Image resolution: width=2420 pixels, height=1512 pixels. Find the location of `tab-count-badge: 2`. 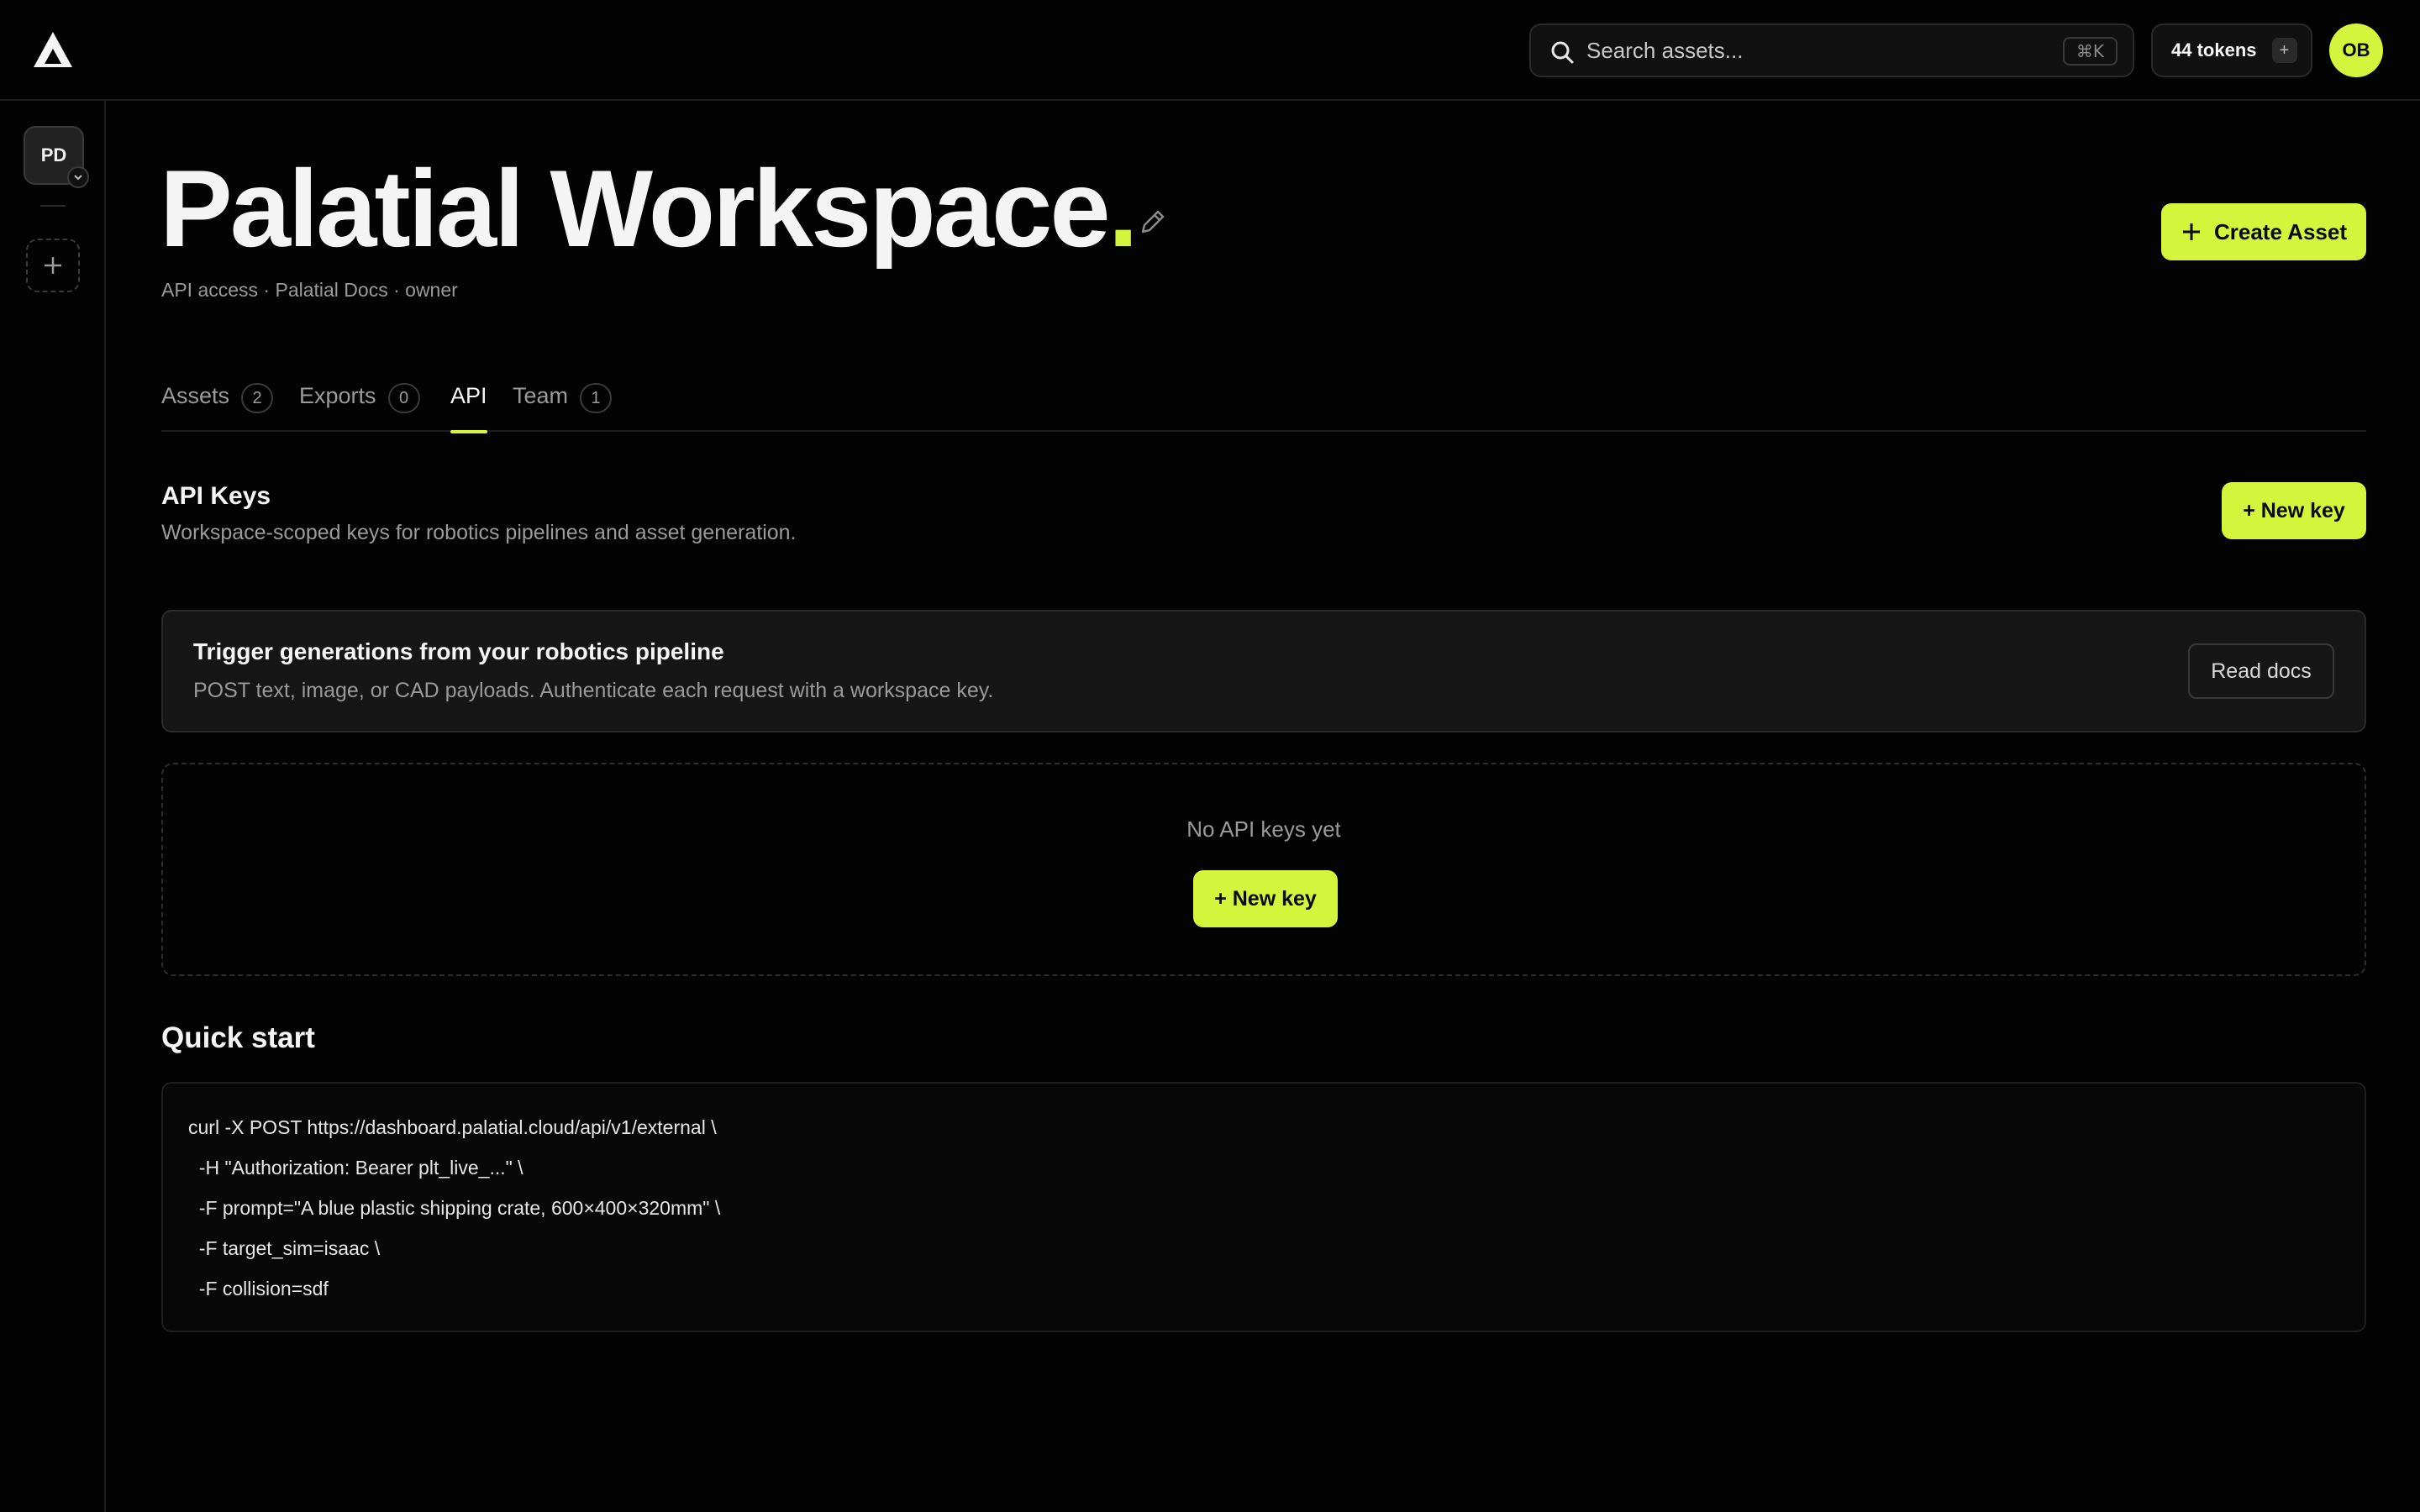

tab-count-badge: 2 is located at coordinates (257, 398).